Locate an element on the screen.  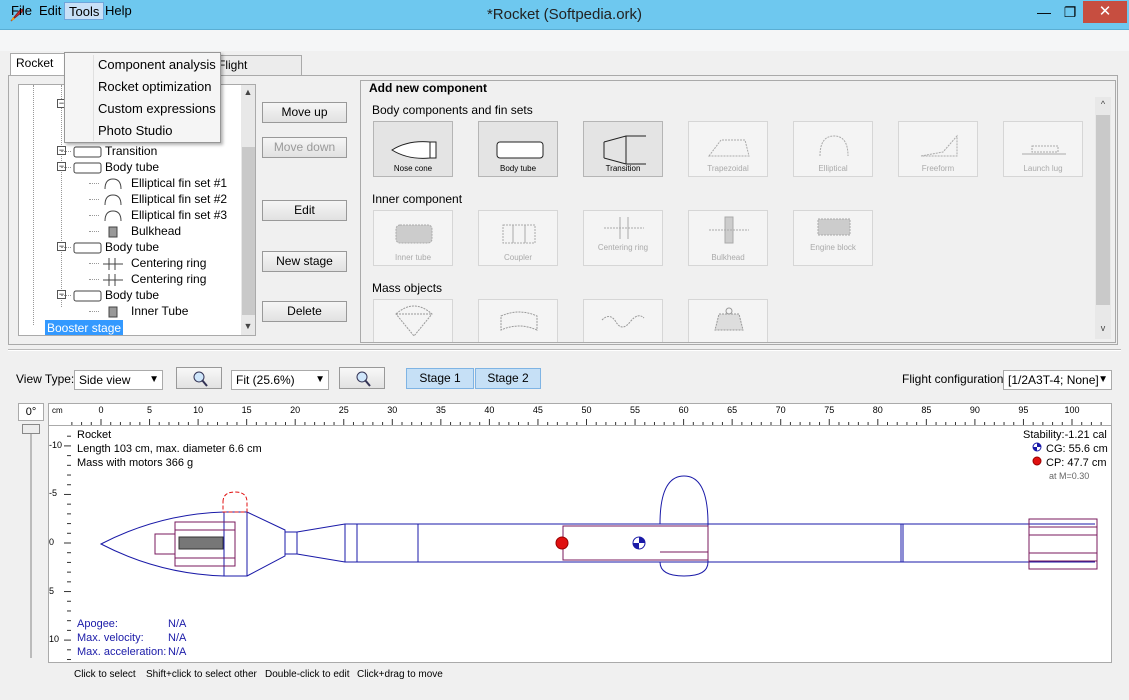
nose-cone-button: Nose cone is located at coordinates (413, 149).